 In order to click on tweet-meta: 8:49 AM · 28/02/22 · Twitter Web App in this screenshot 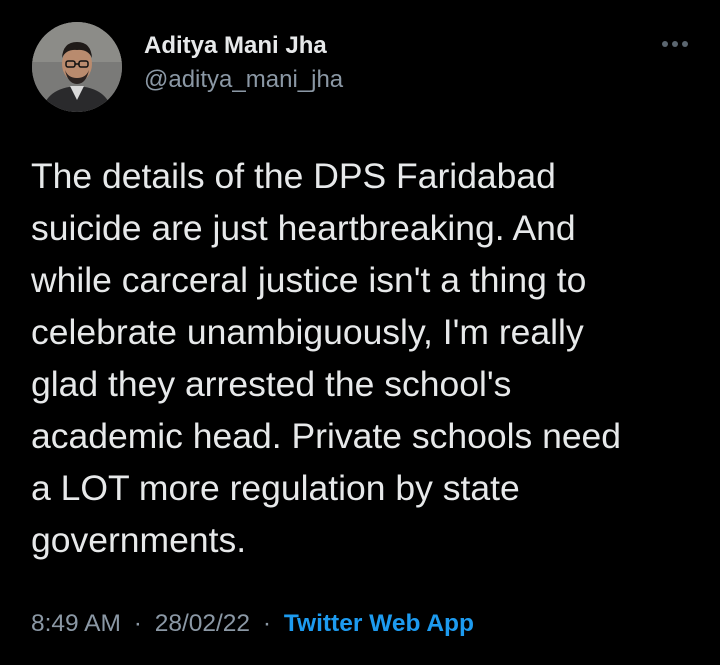, I will do `click(252, 624)`.